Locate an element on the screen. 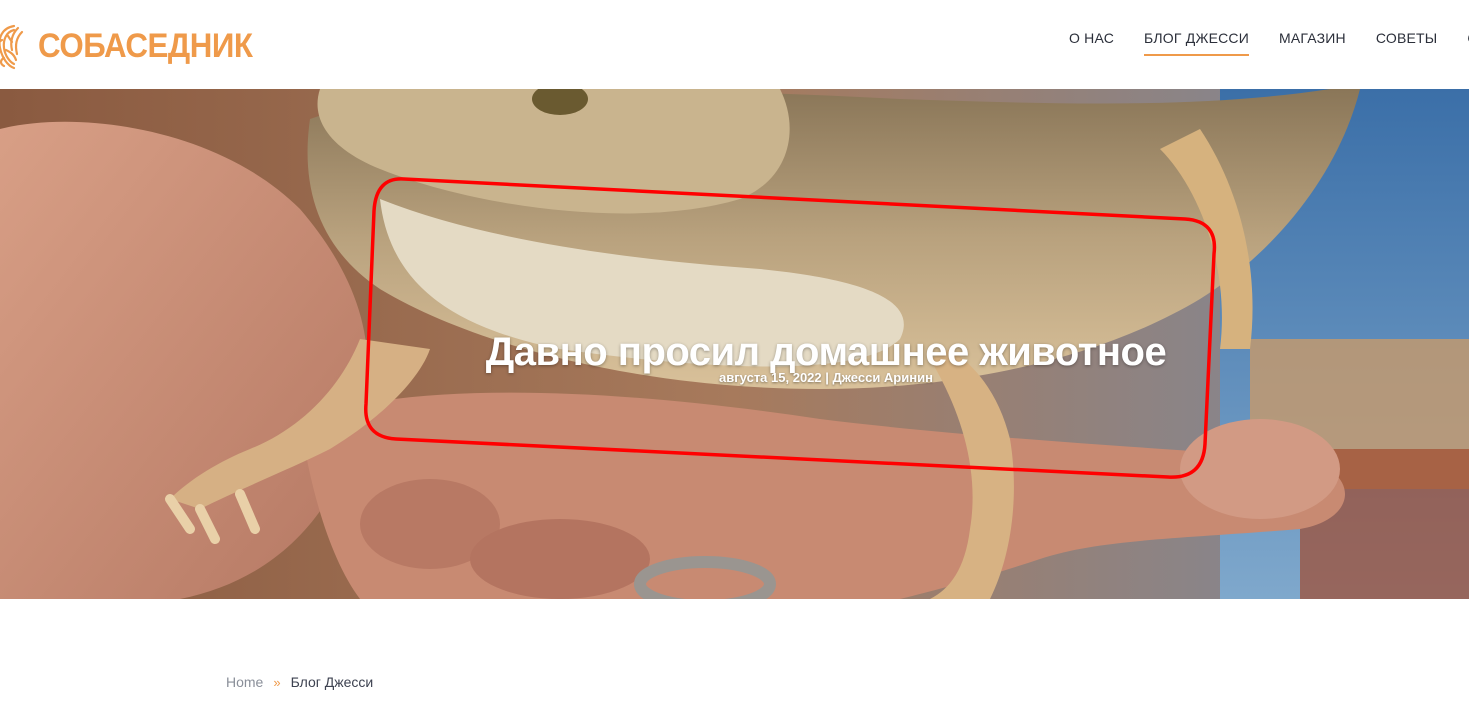 The width and height of the screenshot is (1469, 704). breadcrumb-home-link: Home is located at coordinates (244, 682).